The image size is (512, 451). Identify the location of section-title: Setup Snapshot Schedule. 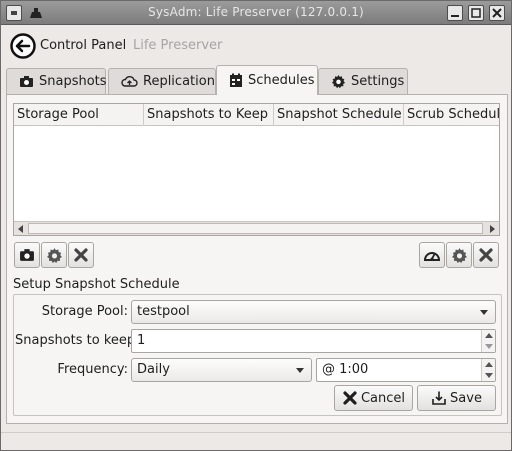
(96, 284).